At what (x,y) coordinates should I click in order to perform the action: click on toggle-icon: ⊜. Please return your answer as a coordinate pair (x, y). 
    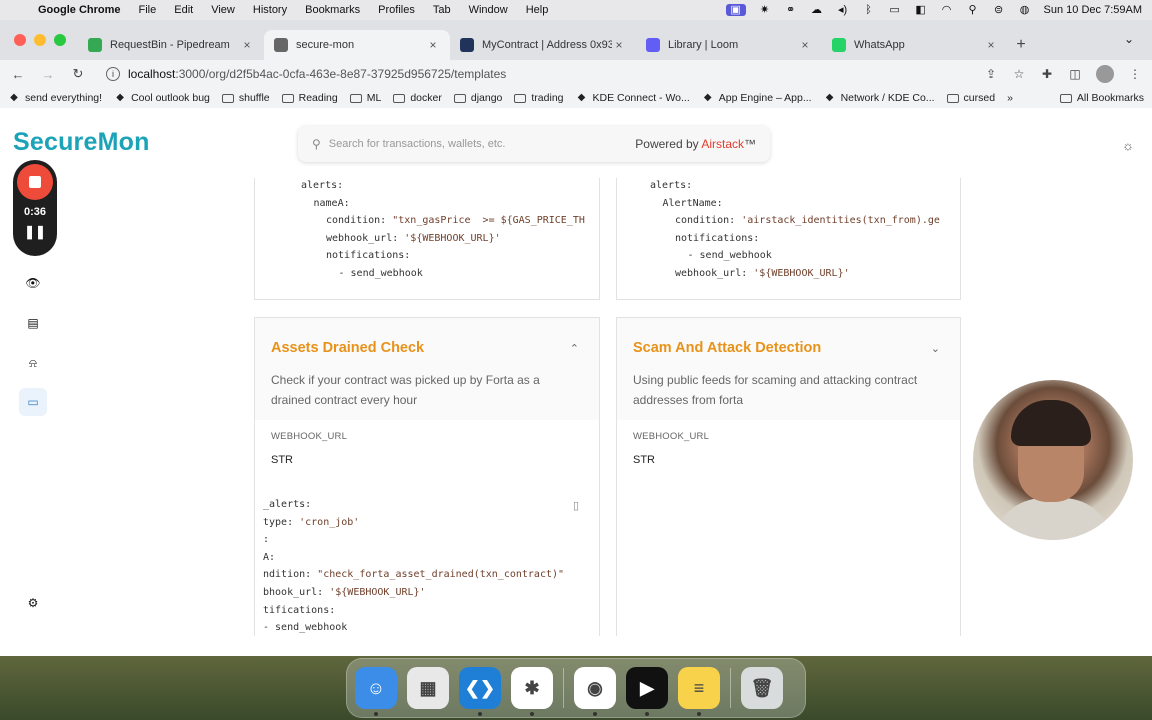
    Looking at the image, I should click on (999, 10).